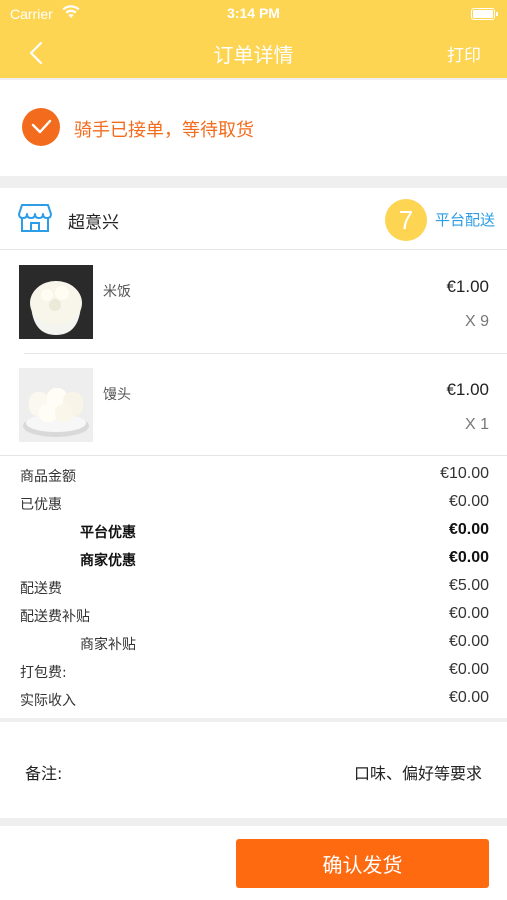 The height and width of the screenshot is (900, 507). I want to click on list-item: 馒头 €1.00 X 1, so click(253, 405).